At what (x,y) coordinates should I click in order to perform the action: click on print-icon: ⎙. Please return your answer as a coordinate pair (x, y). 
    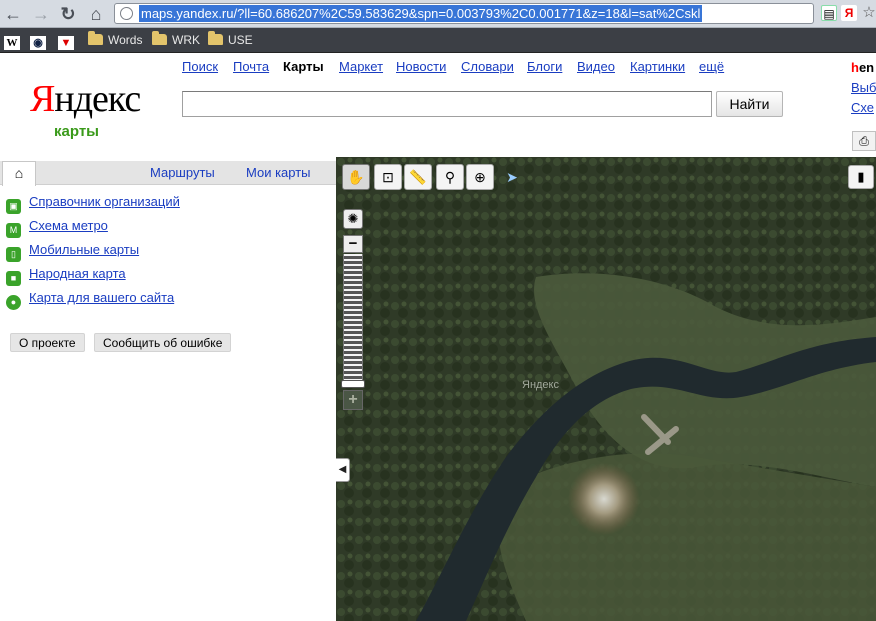
    Looking at the image, I should click on (864, 141).